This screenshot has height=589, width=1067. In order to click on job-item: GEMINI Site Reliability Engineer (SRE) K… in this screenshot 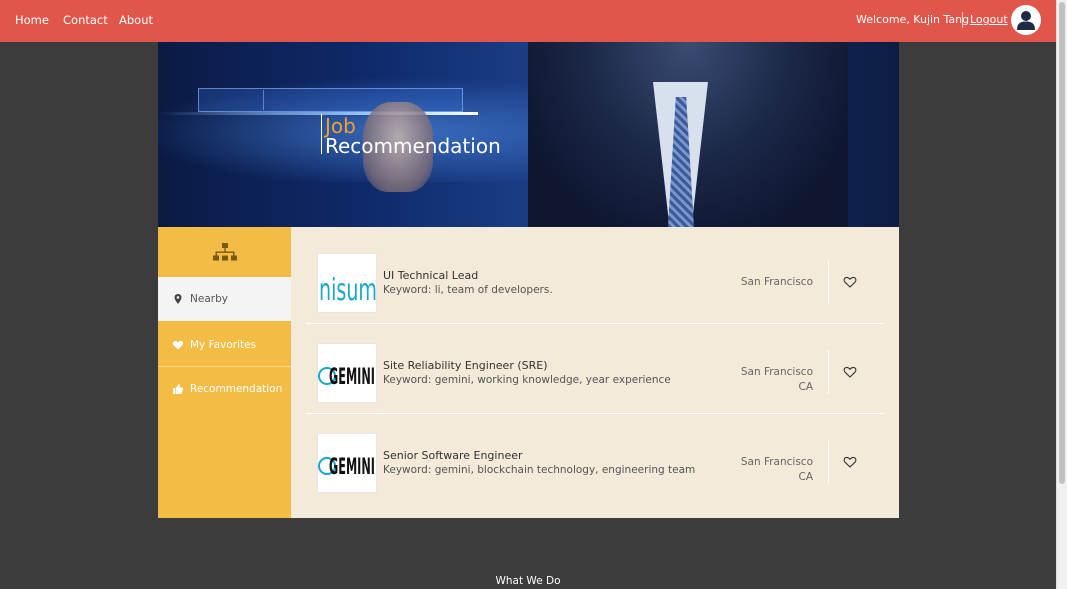, I will do `click(595, 361)`.